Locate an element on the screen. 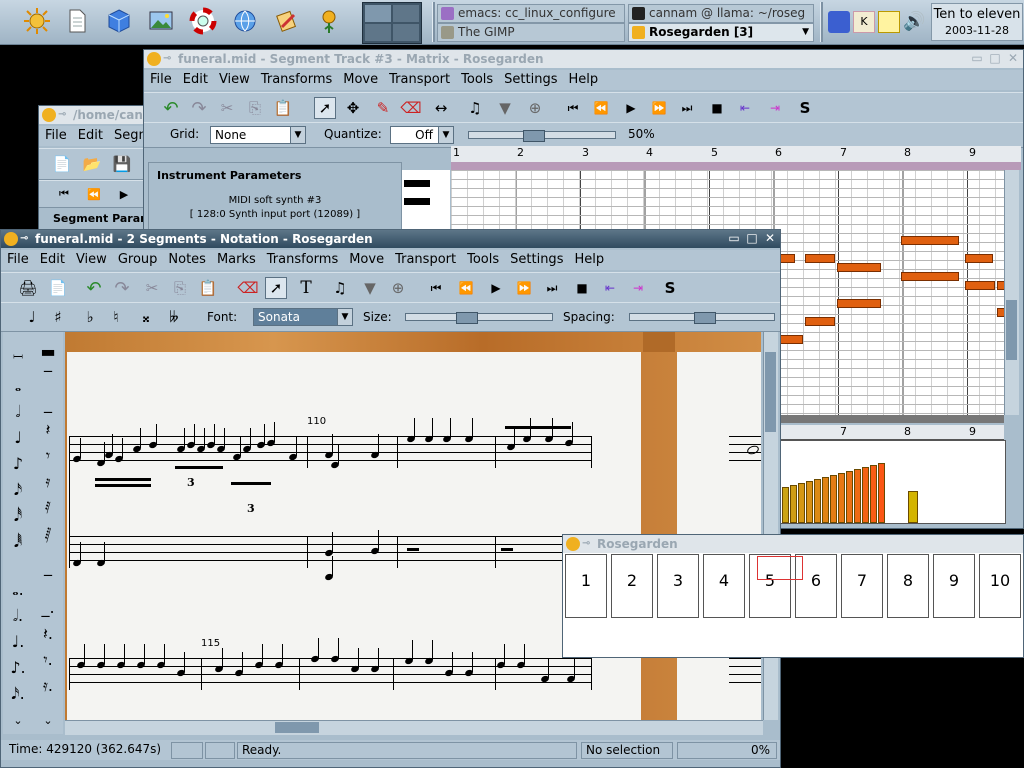 Image resolution: width=1024 pixels, height=768 pixels. minimize-icon: ▭ is located at coordinates (977, 58).